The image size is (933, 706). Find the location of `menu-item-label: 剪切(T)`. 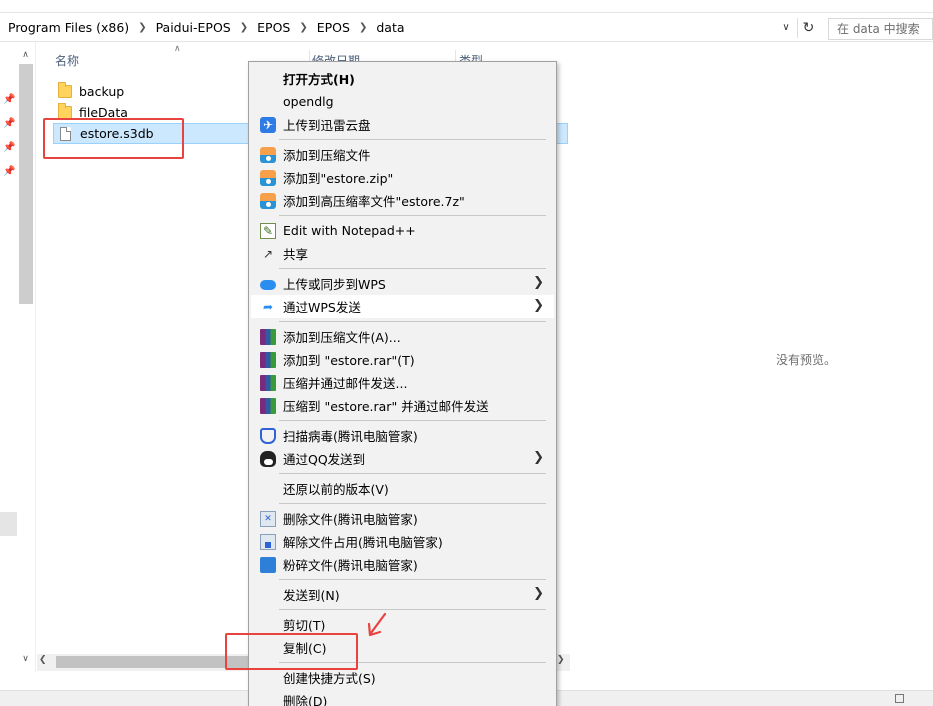

menu-item-label: 剪切(T) is located at coordinates (304, 625).